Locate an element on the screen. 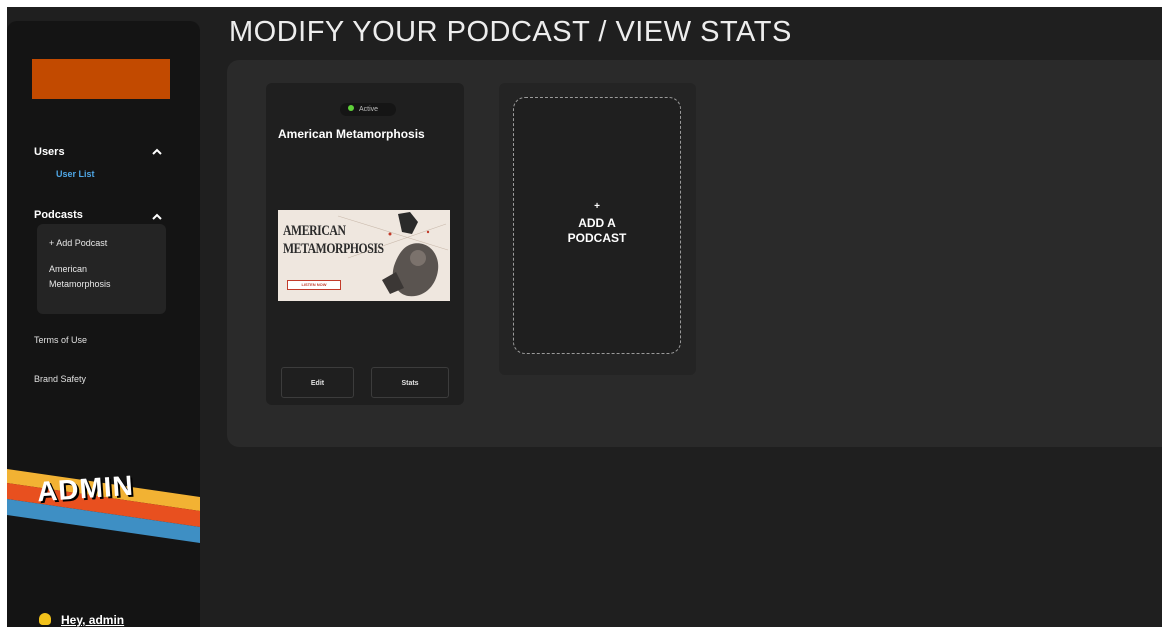  sidebar-item-american-metamorphosis: American Metamorphosis is located at coordinates (80, 277).